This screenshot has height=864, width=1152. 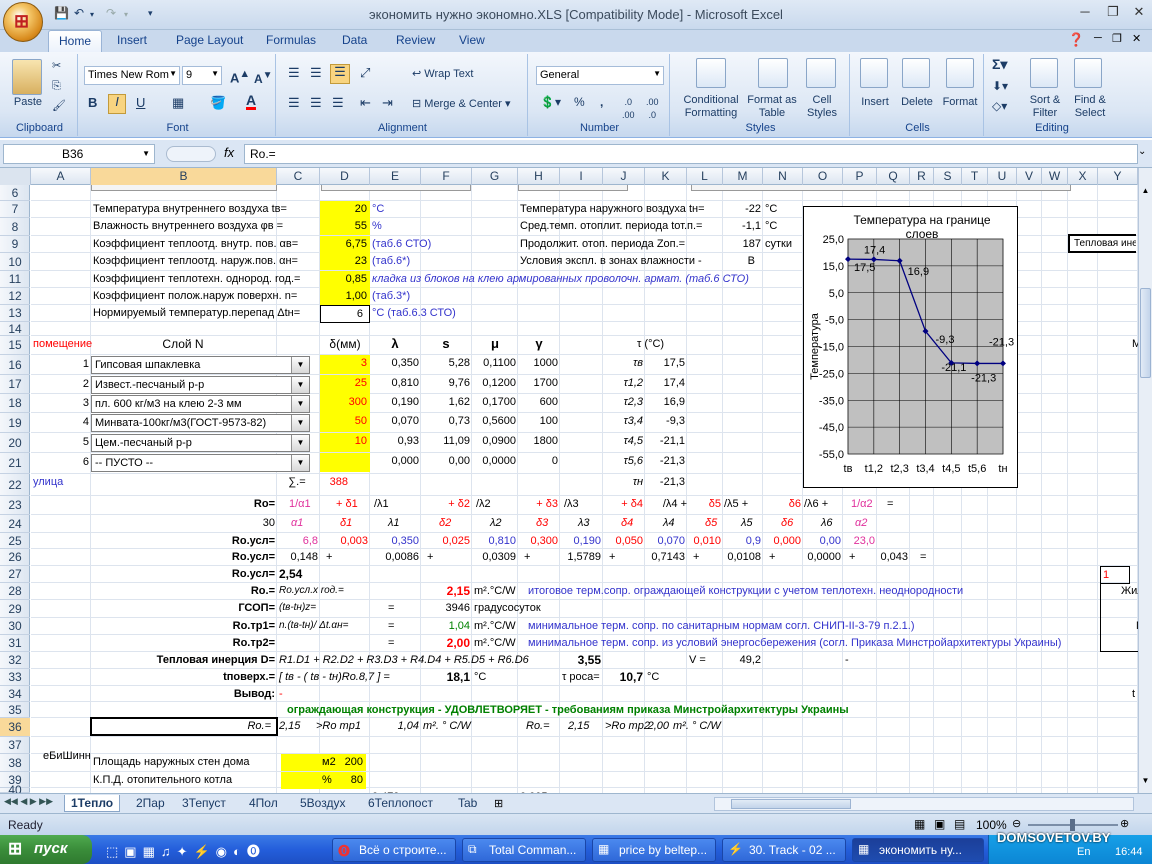 What do you see at coordinates (480, 677) in the screenshot?
I see `cell-g33: °C` at bounding box center [480, 677].